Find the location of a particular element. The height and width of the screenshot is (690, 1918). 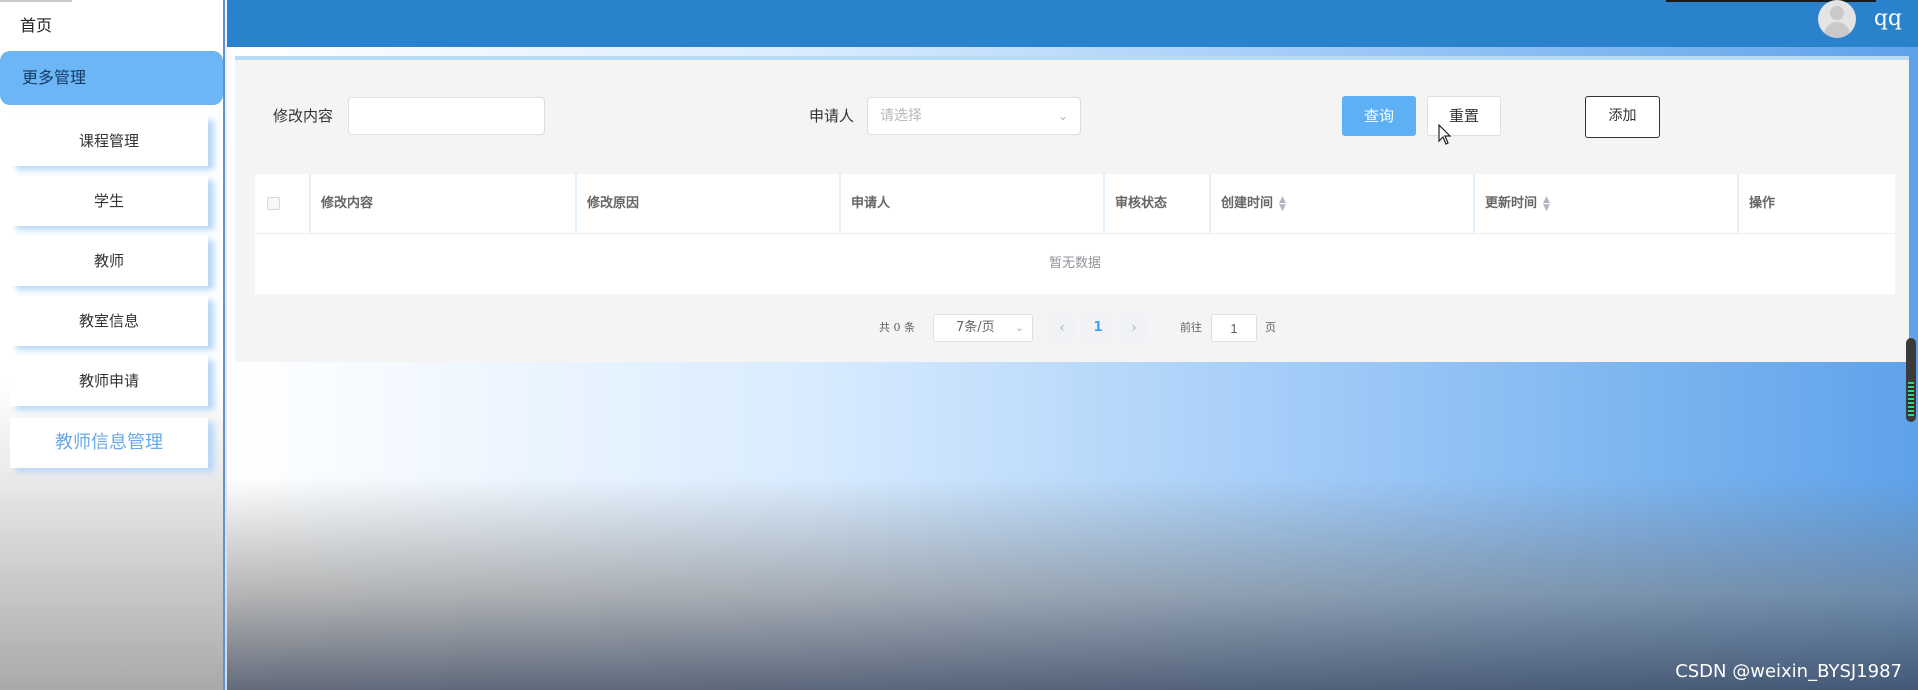

add-button: 添加 is located at coordinates (1622, 117).